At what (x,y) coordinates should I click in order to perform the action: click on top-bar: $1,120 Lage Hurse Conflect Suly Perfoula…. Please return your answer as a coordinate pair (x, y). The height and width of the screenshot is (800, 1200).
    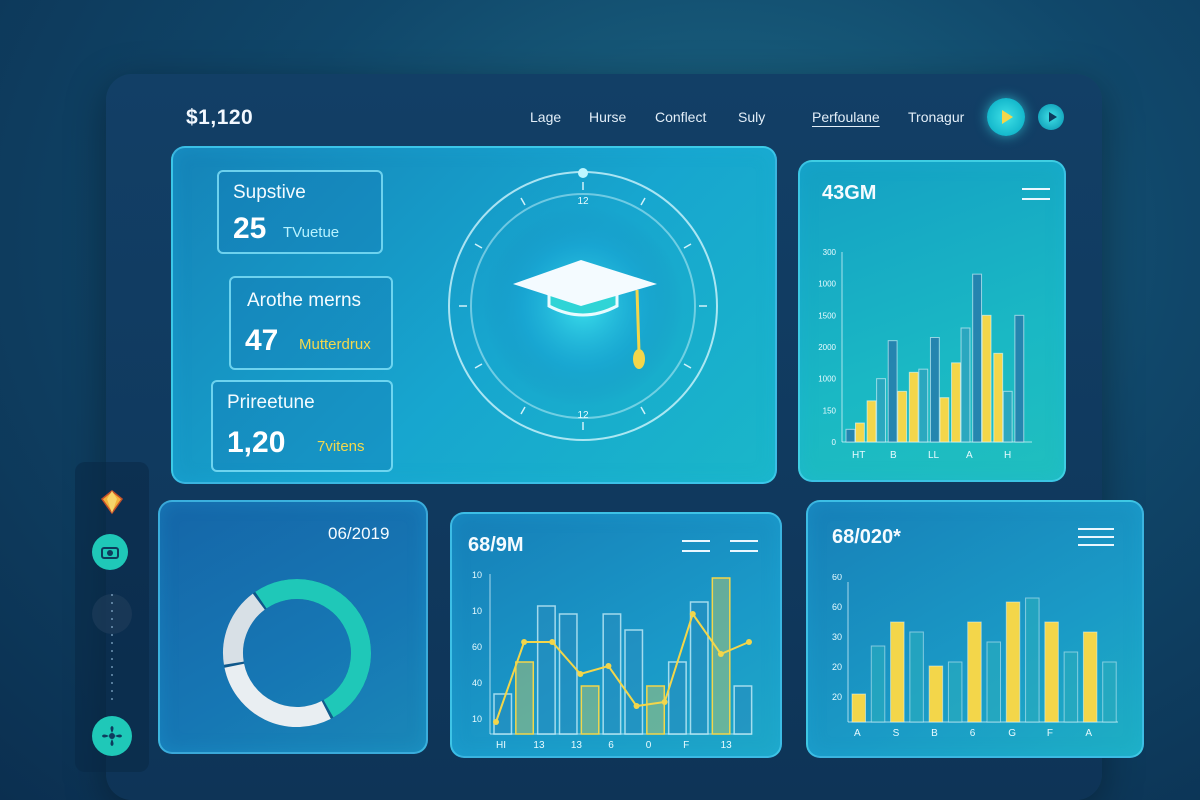
    Looking at the image, I should click on (604, 114).